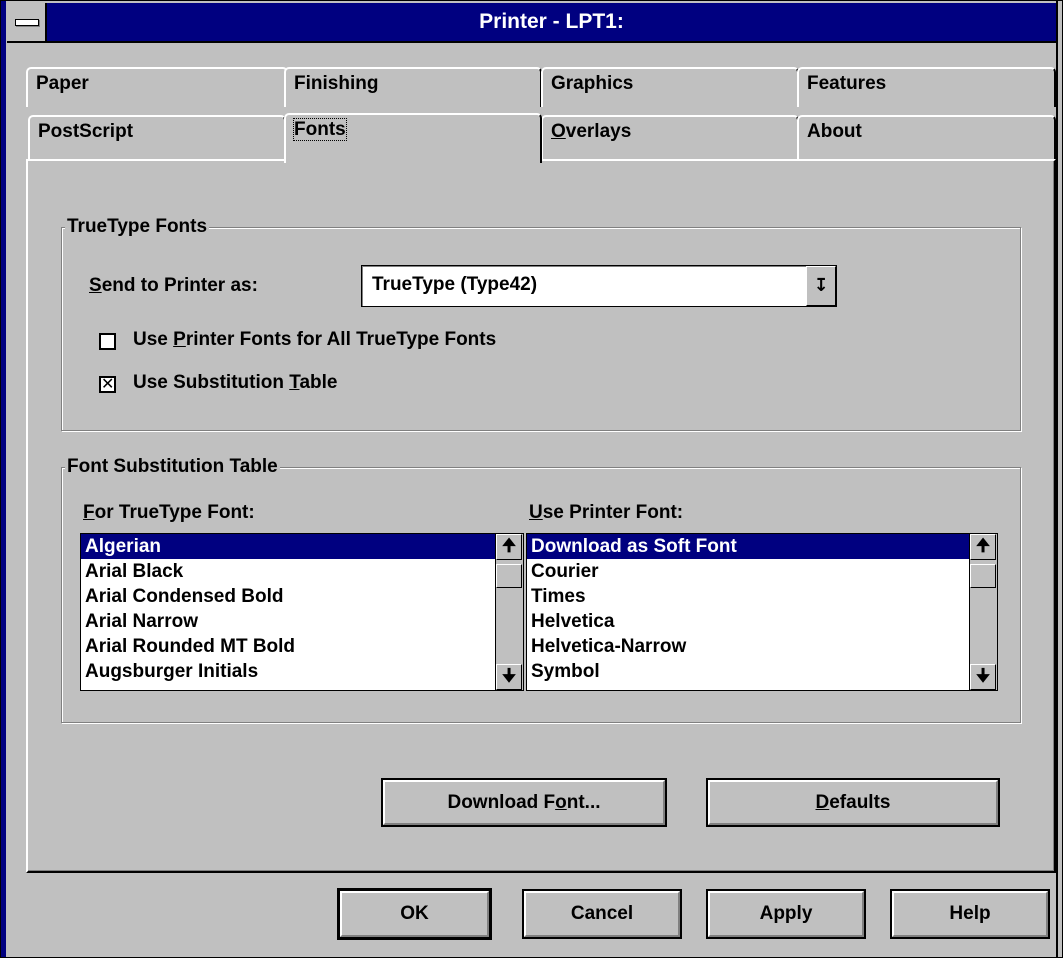 The width and height of the screenshot is (1063, 958). Describe the element at coordinates (288, 671) in the screenshot. I see `list-item: Augsburger Initials` at that location.